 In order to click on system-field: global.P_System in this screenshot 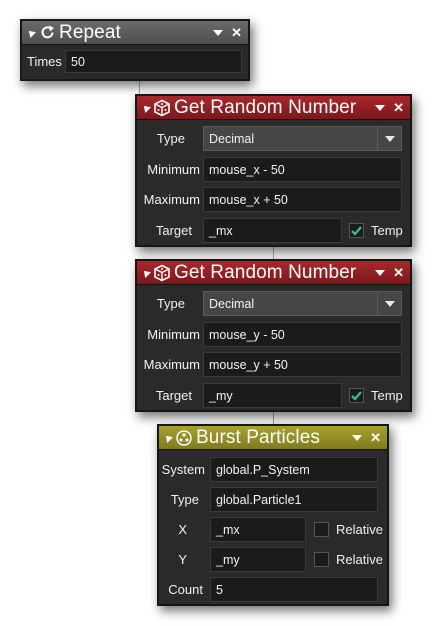, I will do `click(294, 469)`.